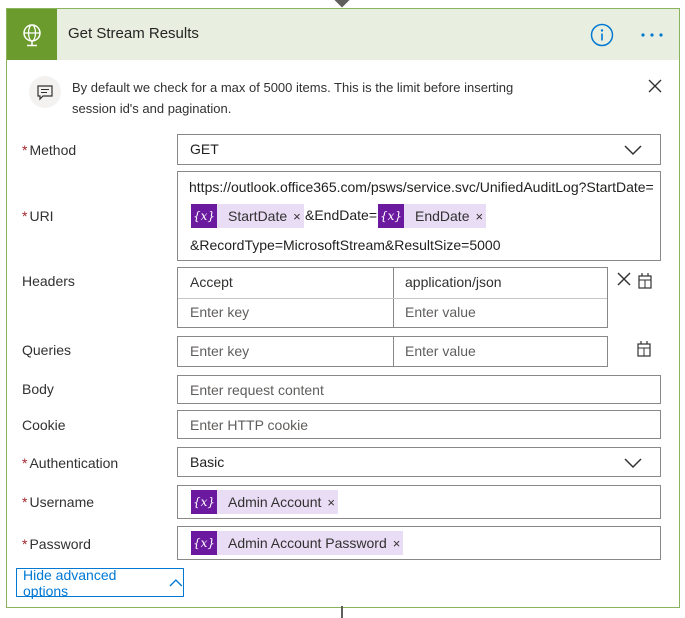 This screenshot has width=685, height=618. Describe the element at coordinates (219, 358) in the screenshot. I see `query-key-input: Enter key` at that location.